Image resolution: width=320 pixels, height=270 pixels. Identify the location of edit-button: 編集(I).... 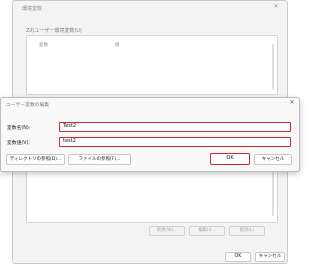
(207, 231).